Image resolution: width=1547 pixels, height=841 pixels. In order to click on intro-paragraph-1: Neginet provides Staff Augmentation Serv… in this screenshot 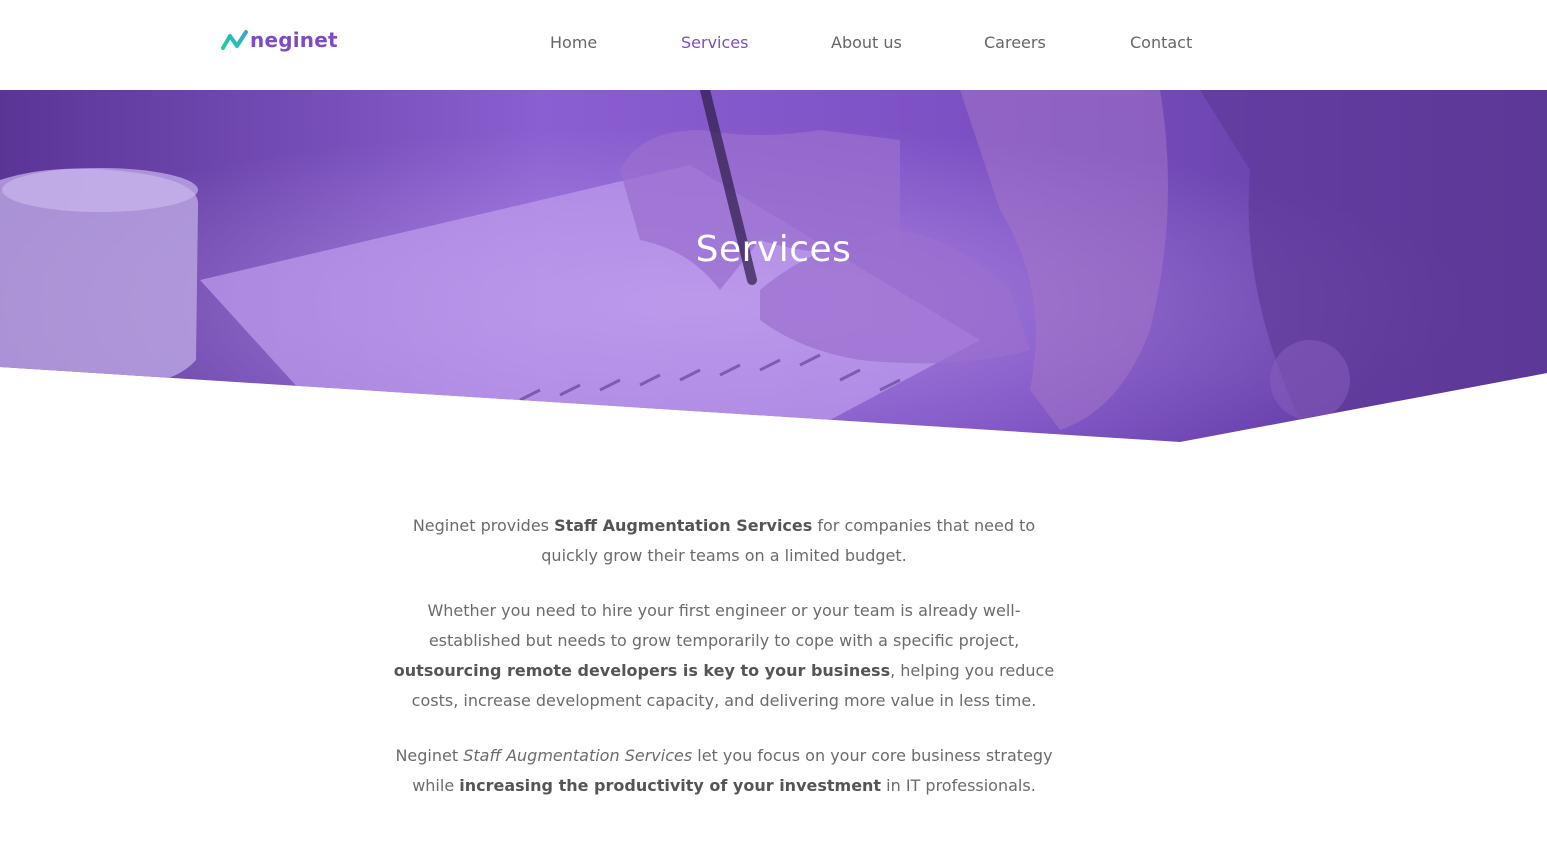, I will do `click(724, 541)`.